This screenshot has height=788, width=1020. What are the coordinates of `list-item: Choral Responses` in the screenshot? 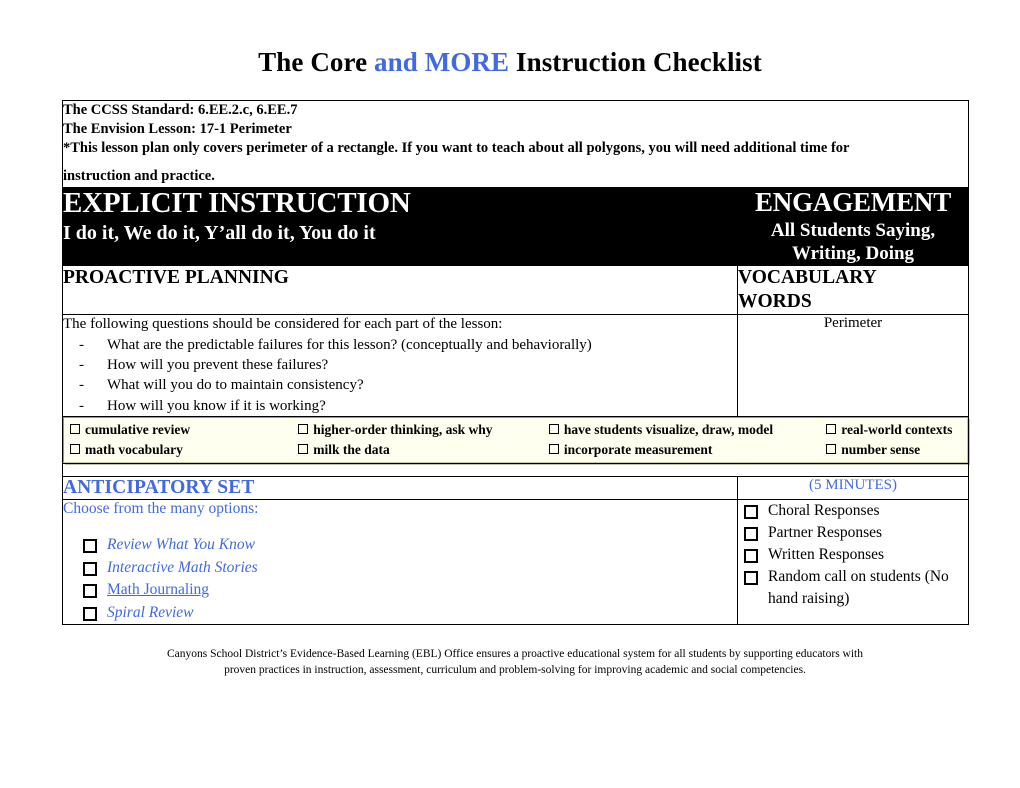 It's located at (856, 511).